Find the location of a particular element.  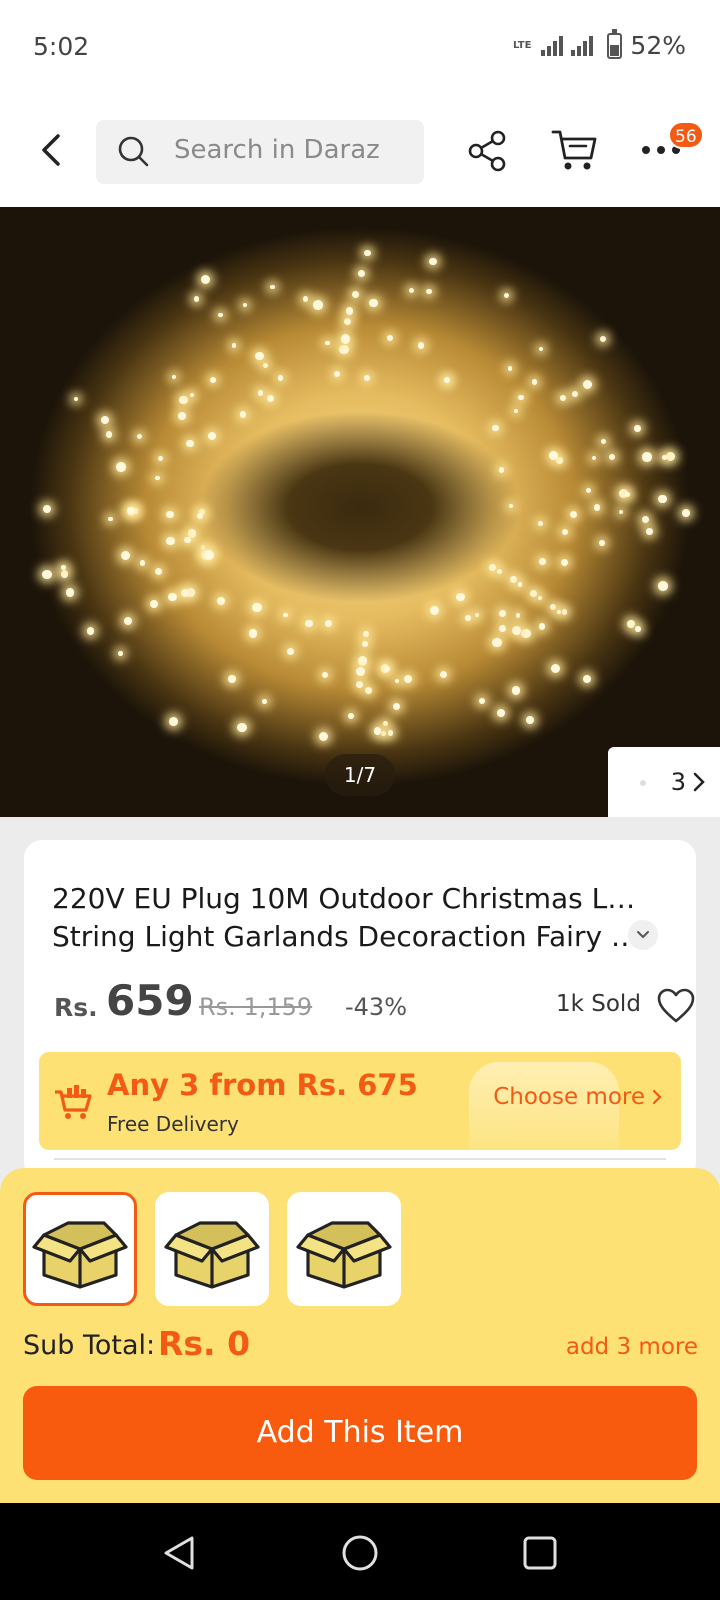

add-more-hint: add 3 more is located at coordinates (631, 1347).